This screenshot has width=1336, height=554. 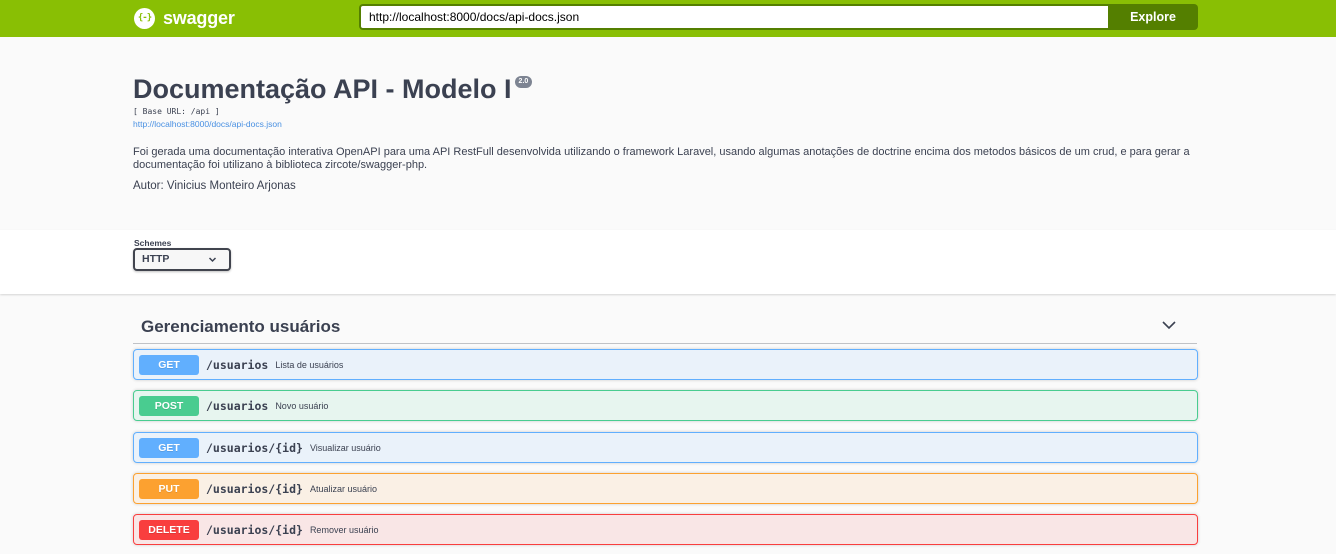 What do you see at coordinates (156, 259) in the screenshot?
I see `schemes-selected-value: HTTP` at bounding box center [156, 259].